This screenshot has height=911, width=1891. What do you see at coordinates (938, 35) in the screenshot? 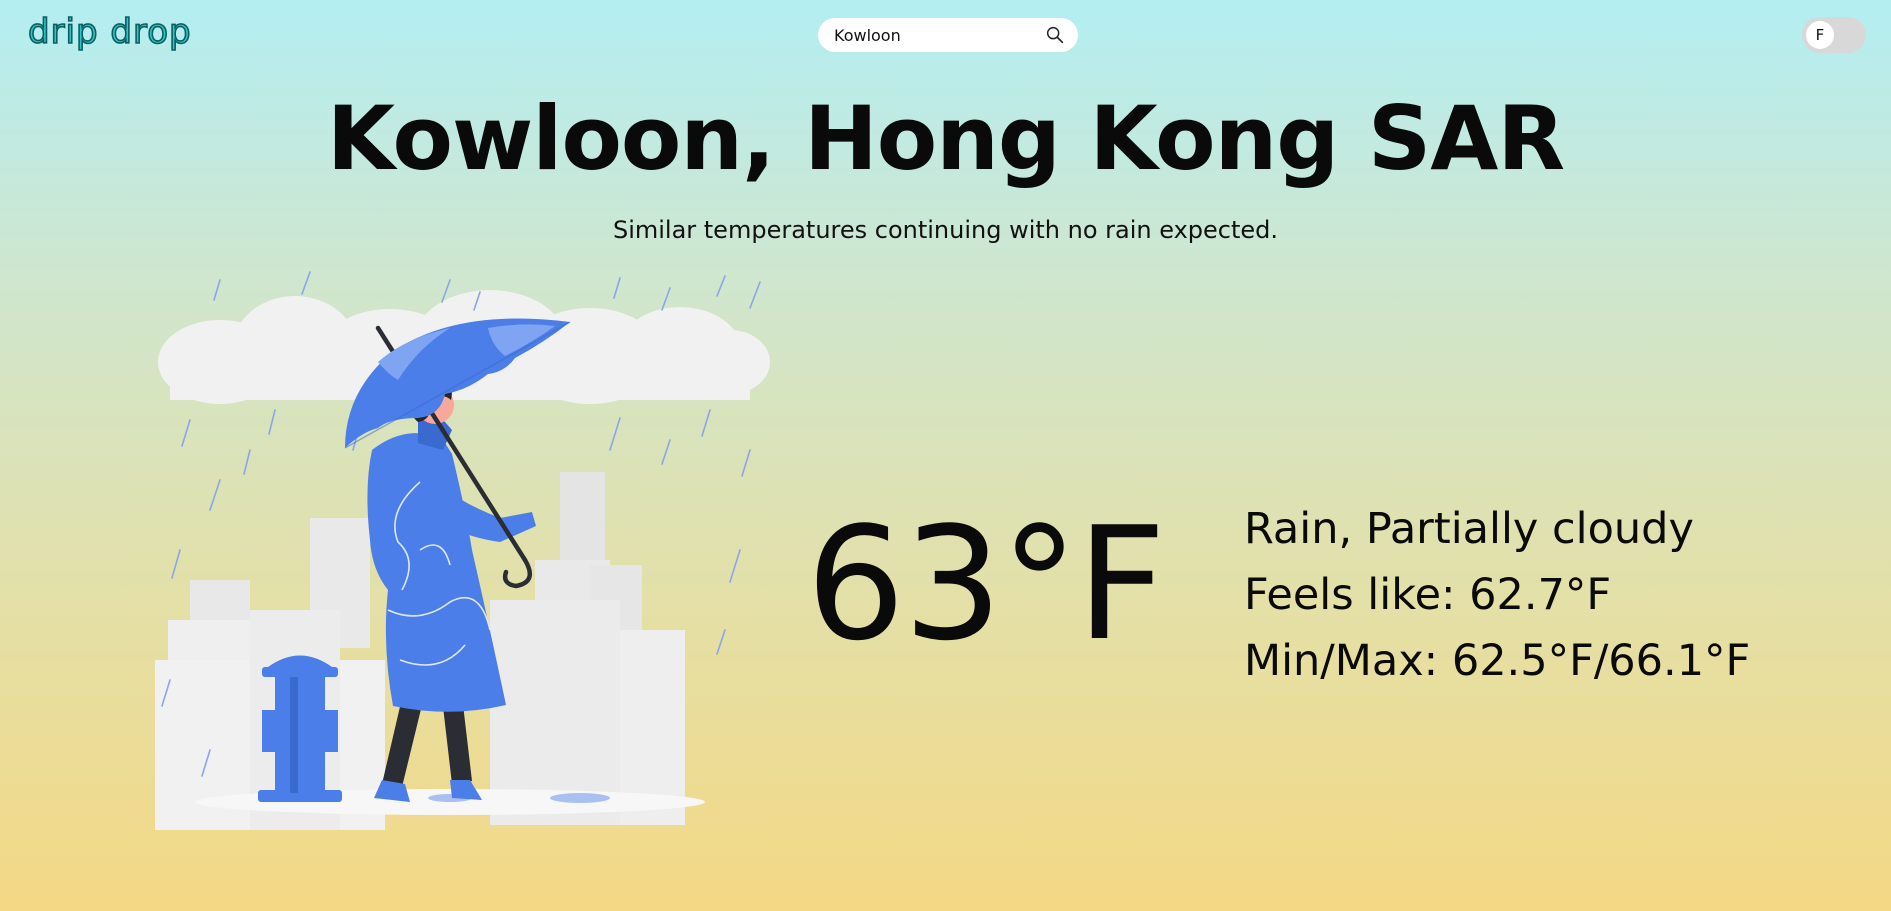
I see `search-input` at bounding box center [938, 35].